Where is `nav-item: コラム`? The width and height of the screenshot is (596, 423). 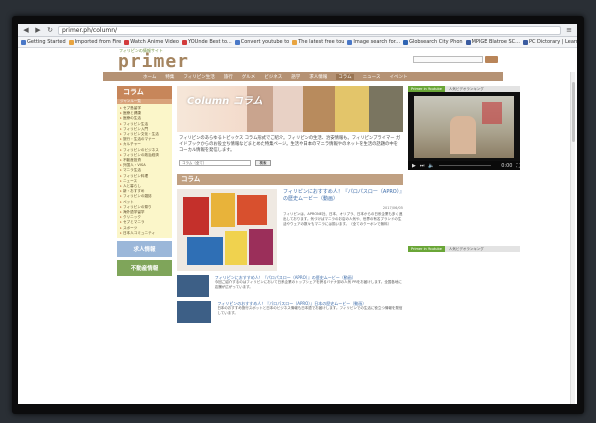
nav-item: コラム is located at coordinates (345, 76).